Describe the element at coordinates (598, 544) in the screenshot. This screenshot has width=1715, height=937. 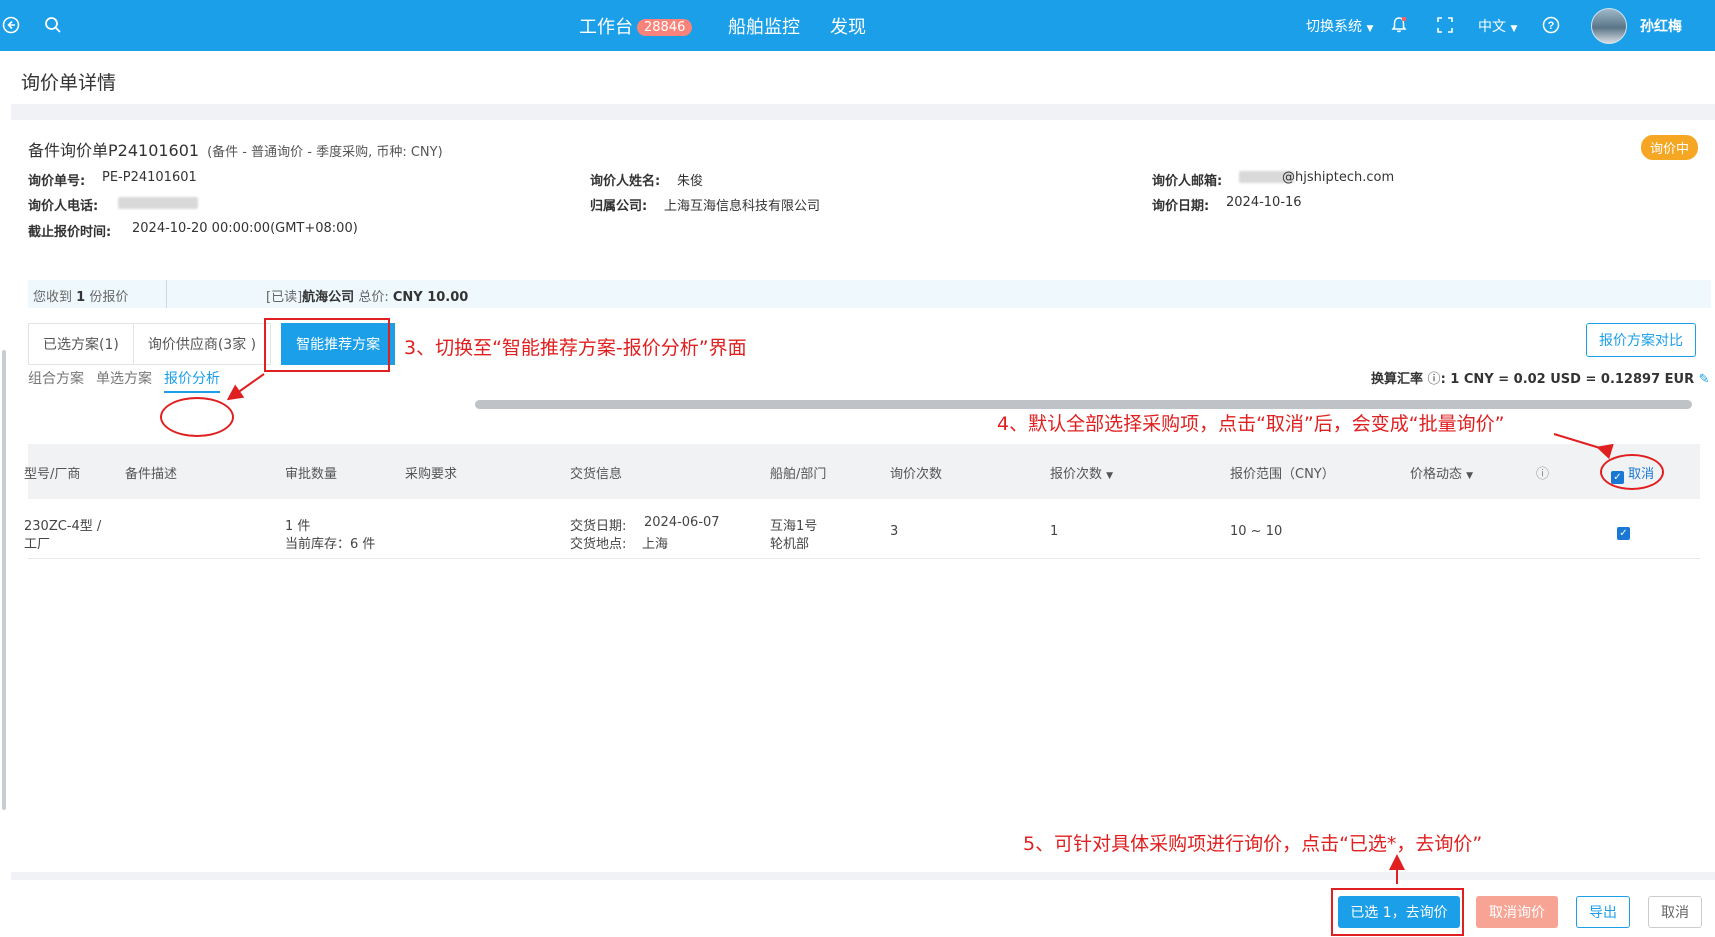
I see `cell-delivery-place-label: 交货地点:` at that location.